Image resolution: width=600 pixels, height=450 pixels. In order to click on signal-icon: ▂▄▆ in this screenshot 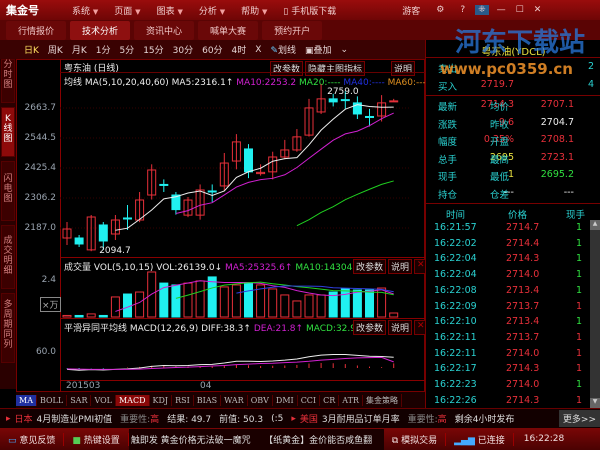, I will do `click(464, 440)`.